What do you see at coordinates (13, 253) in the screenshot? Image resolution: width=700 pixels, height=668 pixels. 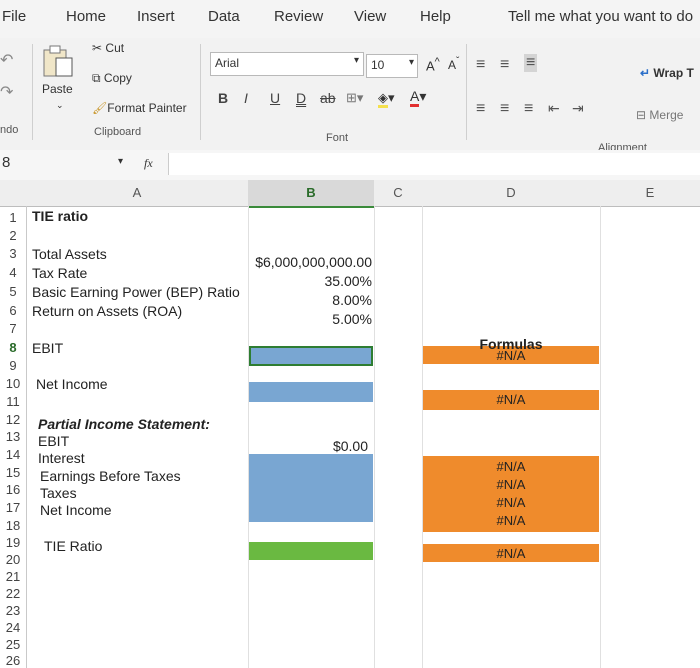 I see `row-header: 3` at bounding box center [13, 253].